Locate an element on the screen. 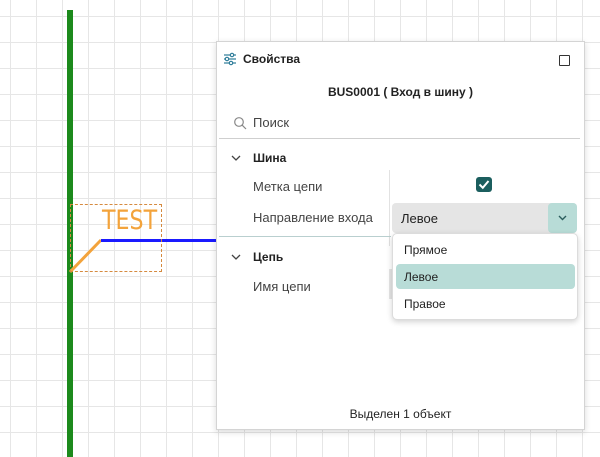  checkmark-icon is located at coordinates (484, 185).